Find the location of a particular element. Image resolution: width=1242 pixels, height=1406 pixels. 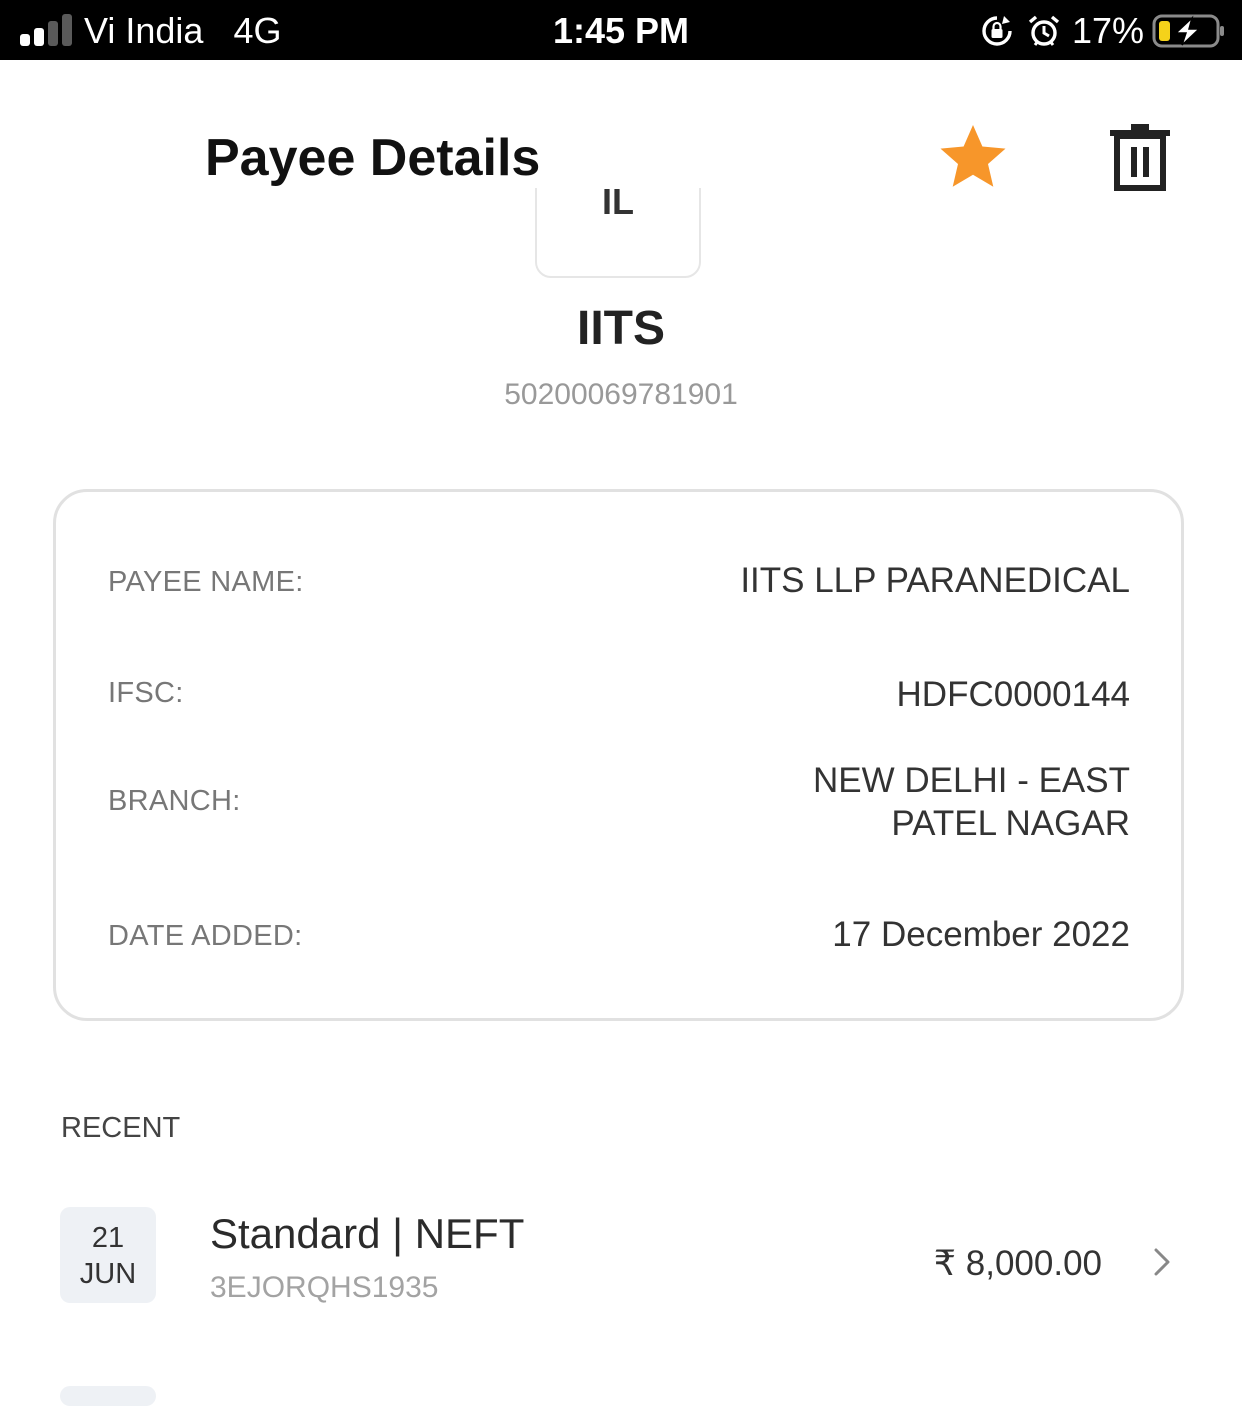

battery-charging-icon is located at coordinates (1188, 31).